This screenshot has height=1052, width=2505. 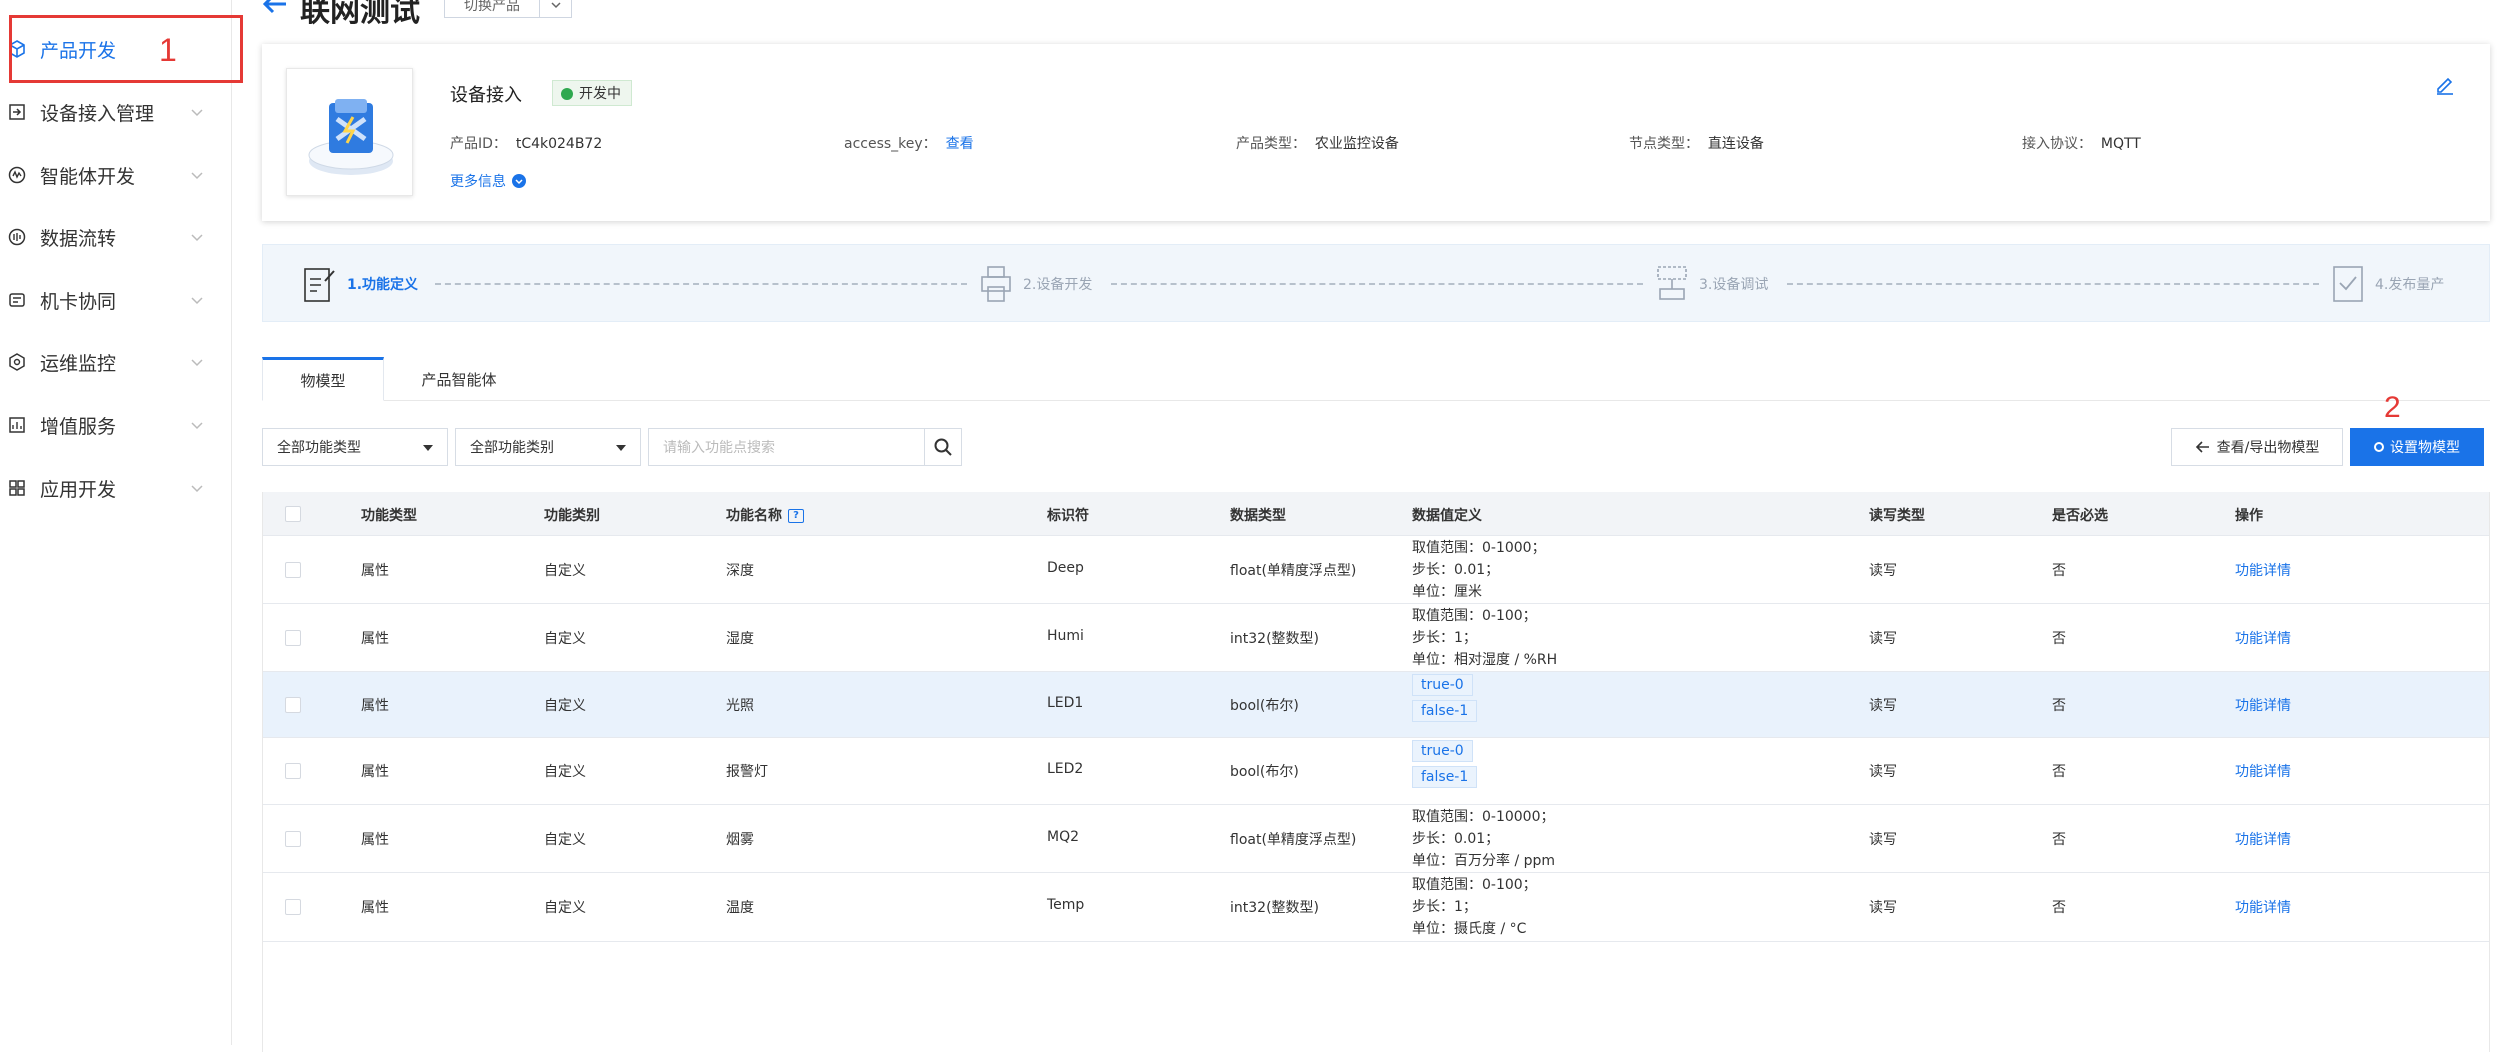 What do you see at coordinates (17, 362) in the screenshot?
I see `monitor-icon` at bounding box center [17, 362].